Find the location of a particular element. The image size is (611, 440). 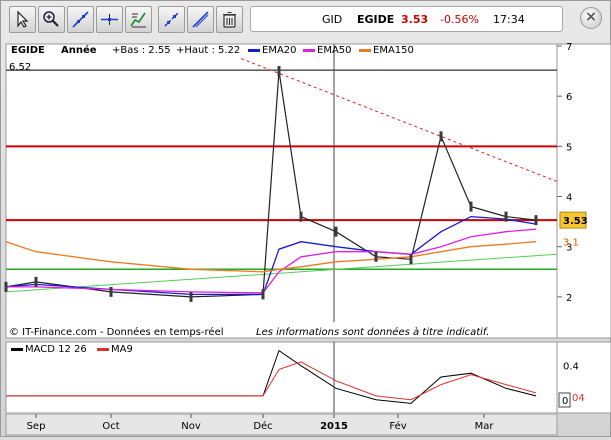

time-axis-label: Mar is located at coordinates (485, 426).